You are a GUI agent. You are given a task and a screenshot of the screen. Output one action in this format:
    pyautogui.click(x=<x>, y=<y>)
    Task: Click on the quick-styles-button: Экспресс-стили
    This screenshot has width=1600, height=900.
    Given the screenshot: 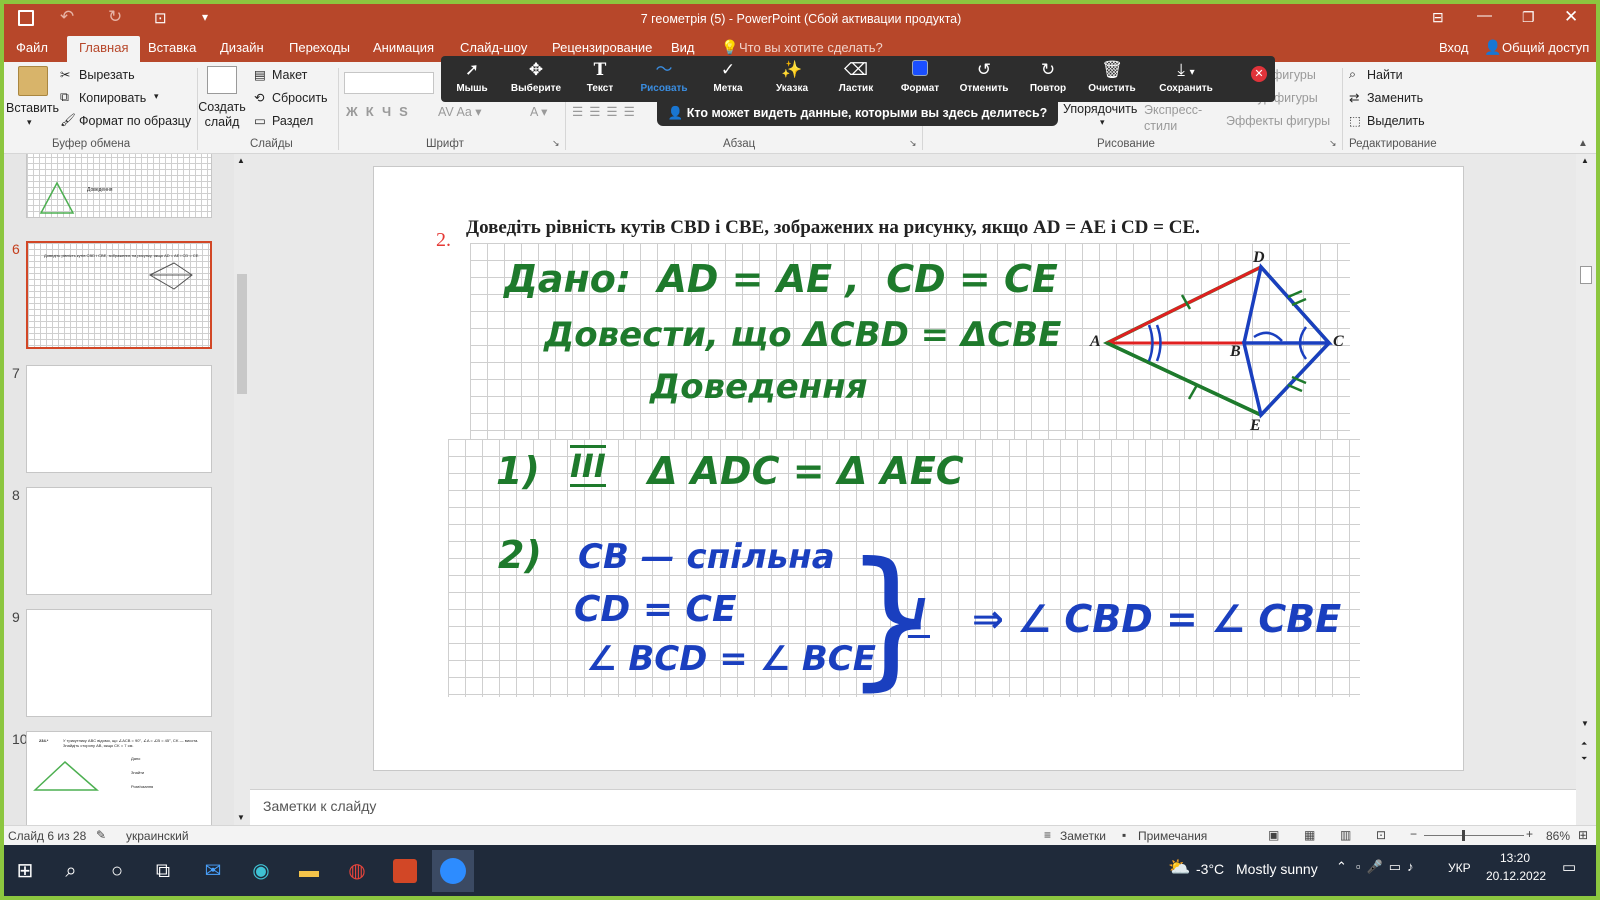 What is the action you would take?
    pyautogui.click(x=1175, y=118)
    